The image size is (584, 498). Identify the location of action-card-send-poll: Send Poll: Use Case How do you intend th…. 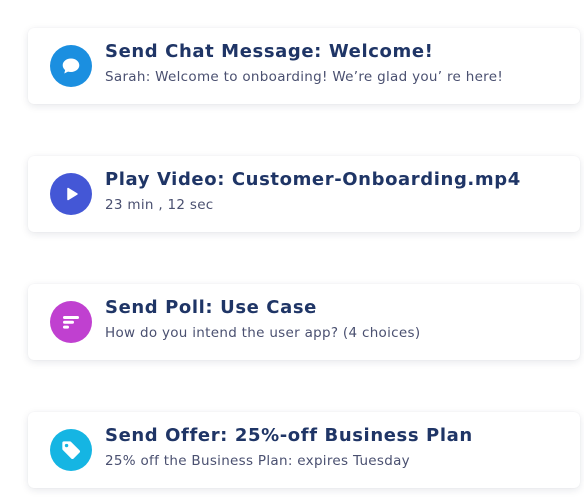
(304, 322).